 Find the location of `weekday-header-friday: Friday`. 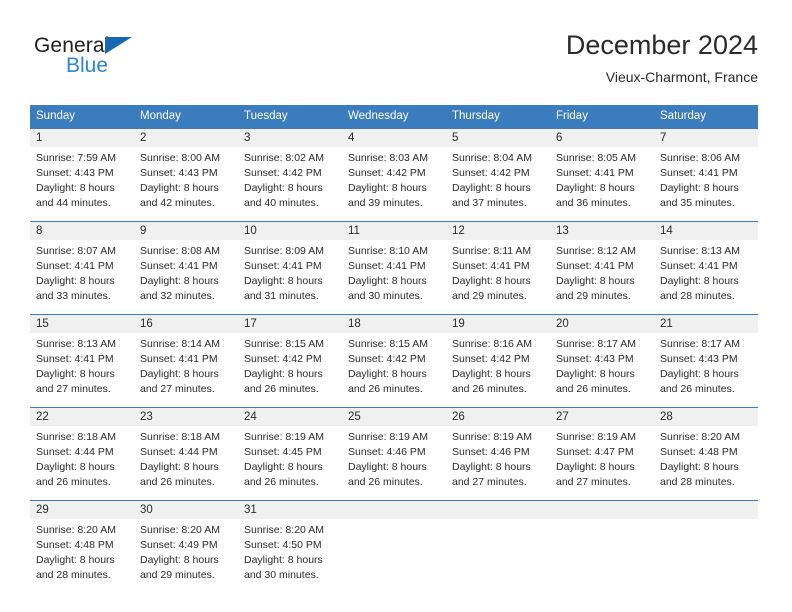

weekday-header-friday: Friday is located at coordinates (602, 117).